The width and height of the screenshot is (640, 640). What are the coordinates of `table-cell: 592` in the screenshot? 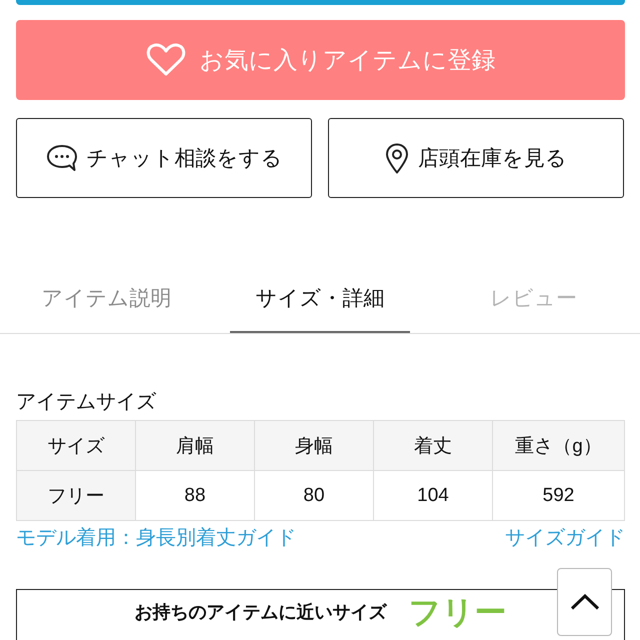 It's located at (558, 495).